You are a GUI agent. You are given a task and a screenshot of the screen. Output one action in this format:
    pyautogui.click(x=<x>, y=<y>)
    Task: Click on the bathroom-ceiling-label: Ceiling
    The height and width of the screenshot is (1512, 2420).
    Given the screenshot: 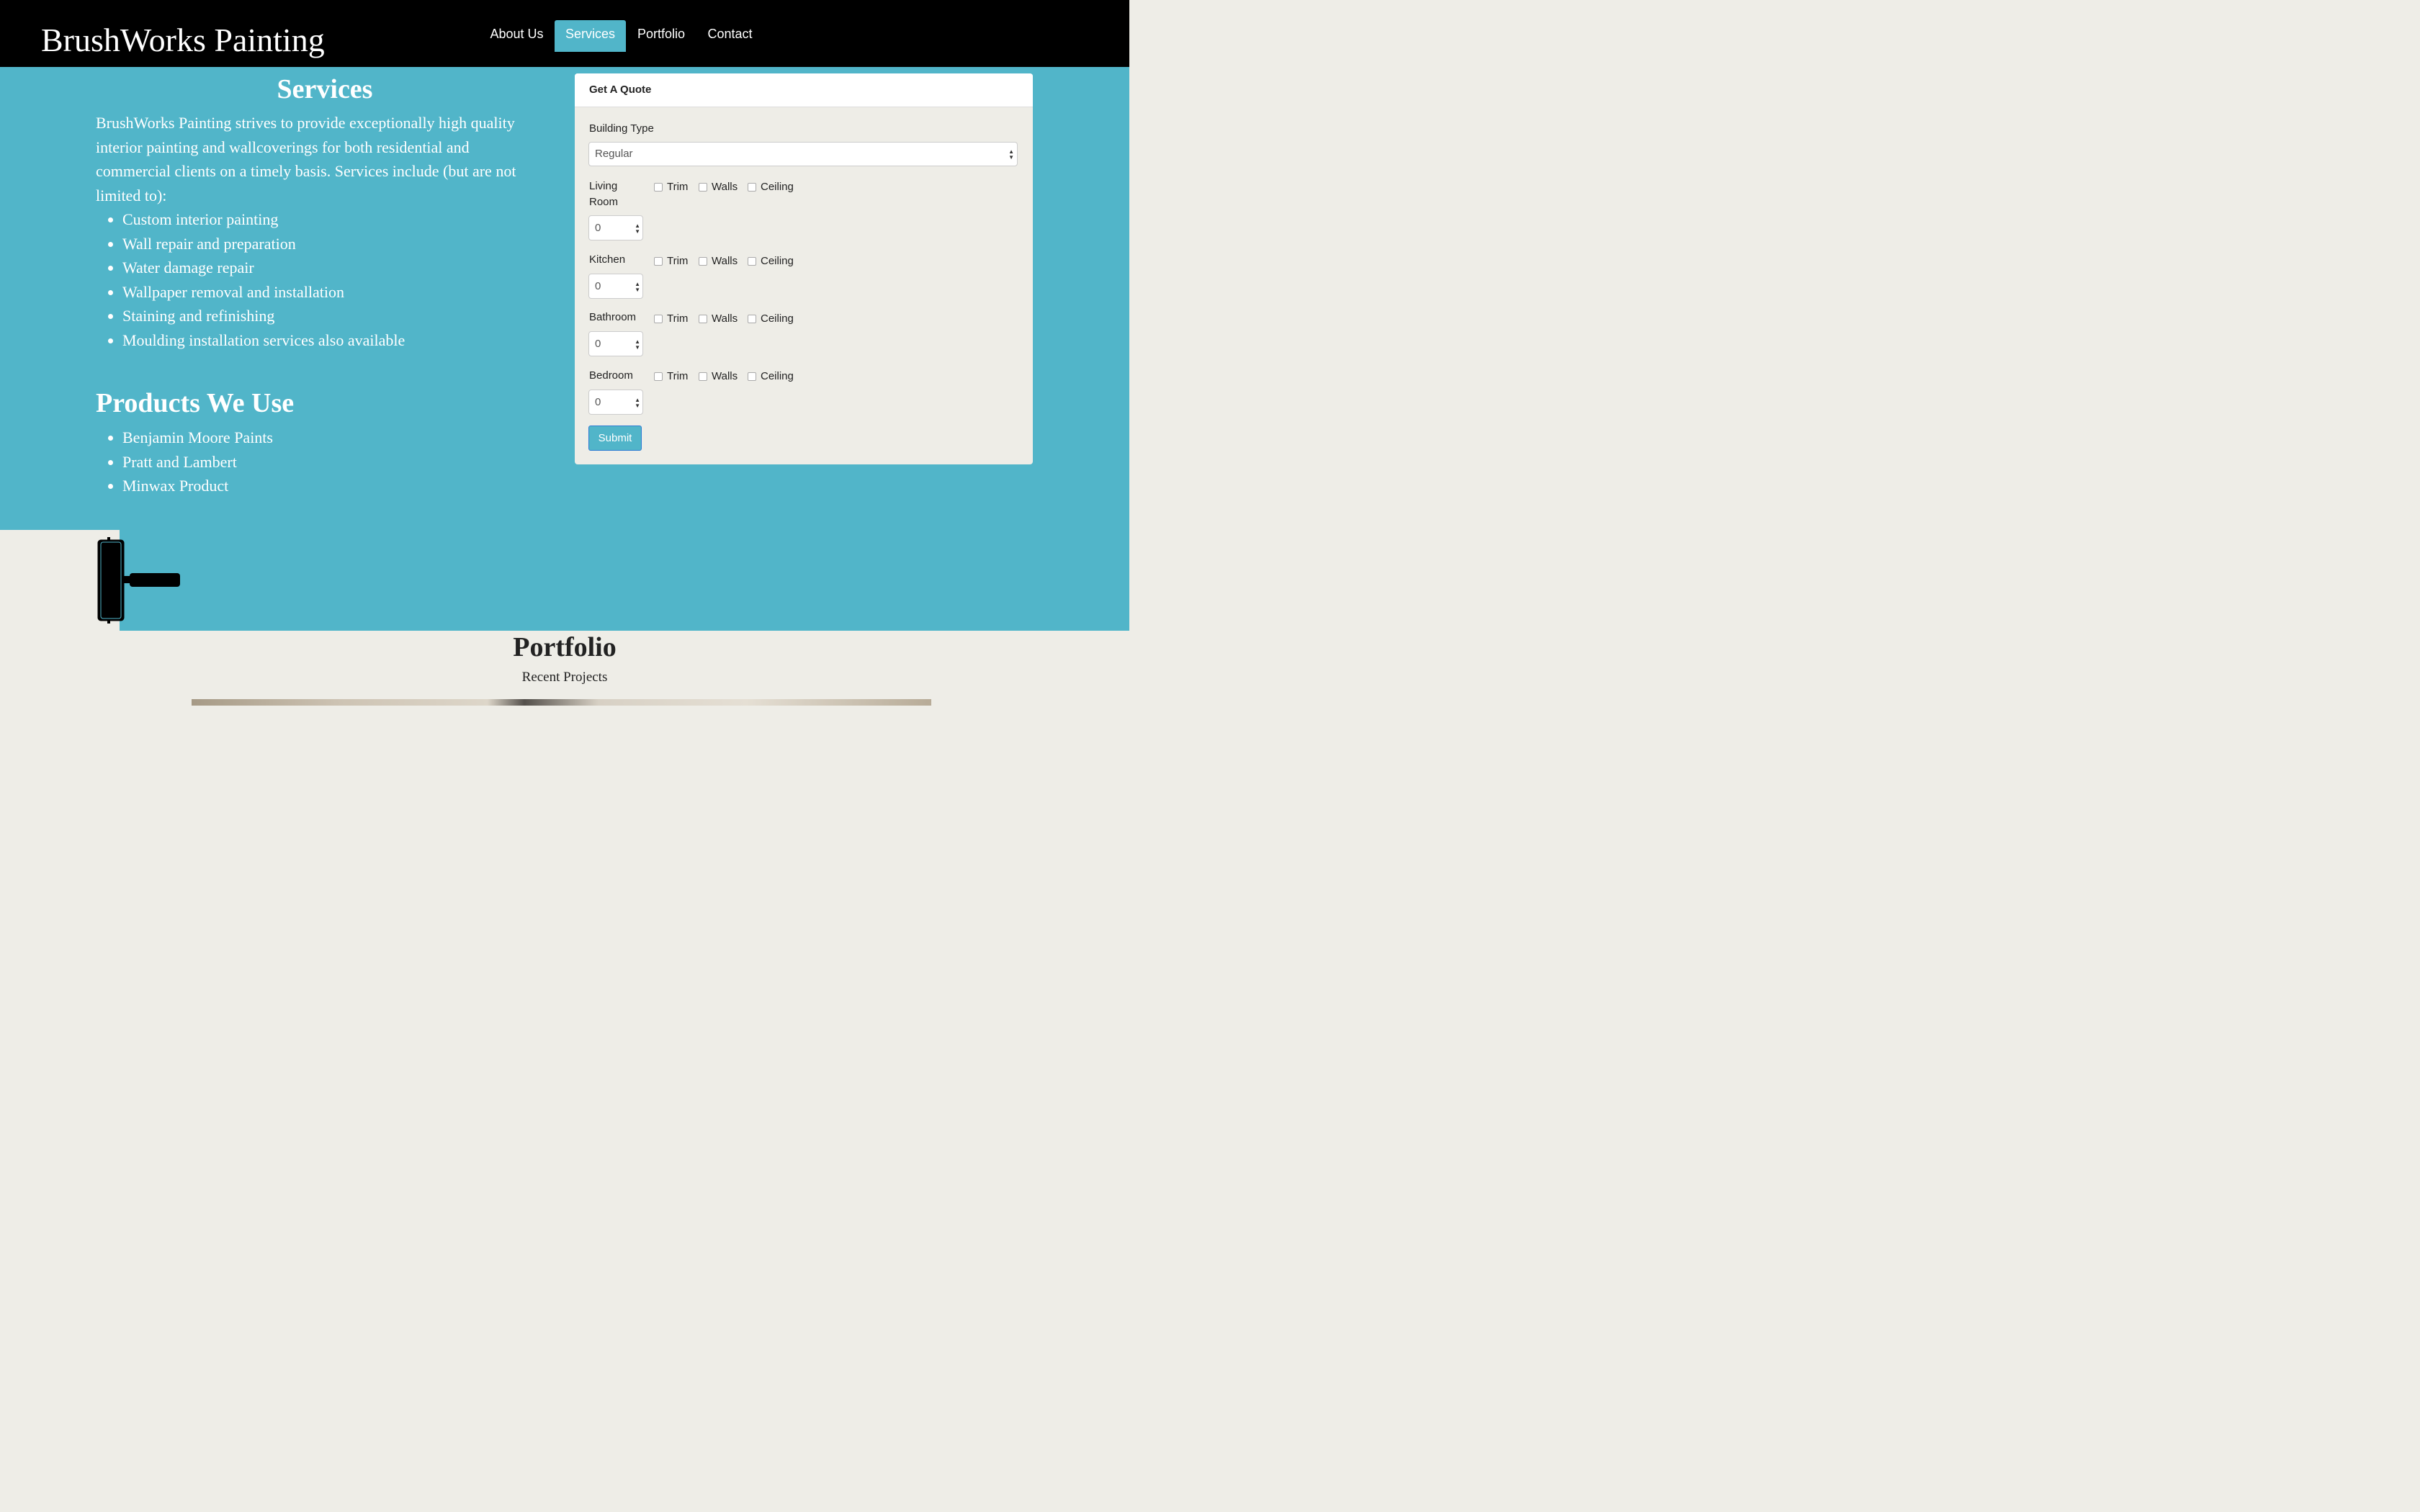 What is the action you would take?
    pyautogui.click(x=777, y=318)
    